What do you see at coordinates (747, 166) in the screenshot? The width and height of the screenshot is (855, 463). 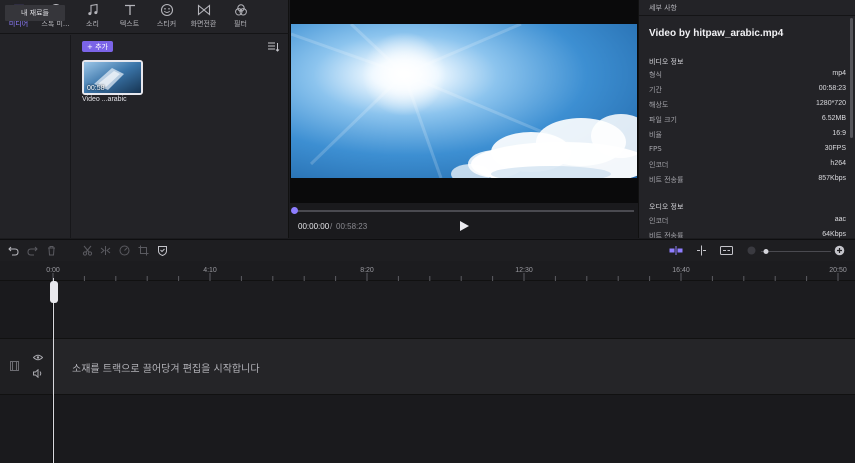 I see `info-row-encoder: 인코더 h264` at bounding box center [747, 166].